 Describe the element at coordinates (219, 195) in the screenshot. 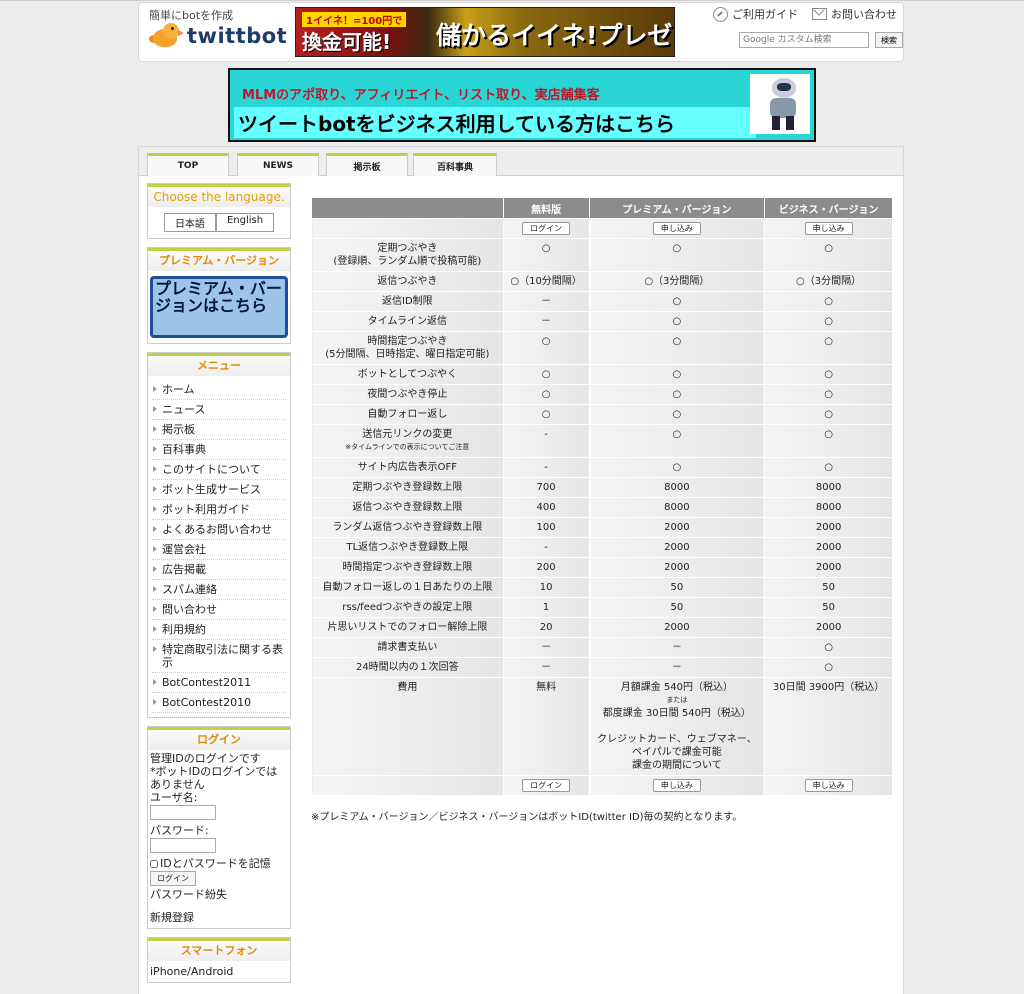

I see `language-title: Choose the language.` at that location.